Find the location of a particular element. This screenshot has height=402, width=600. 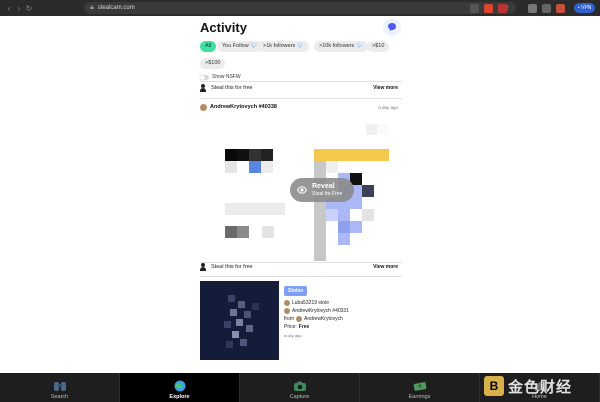

tab-label: Capture is located at coordinates (299, 397).